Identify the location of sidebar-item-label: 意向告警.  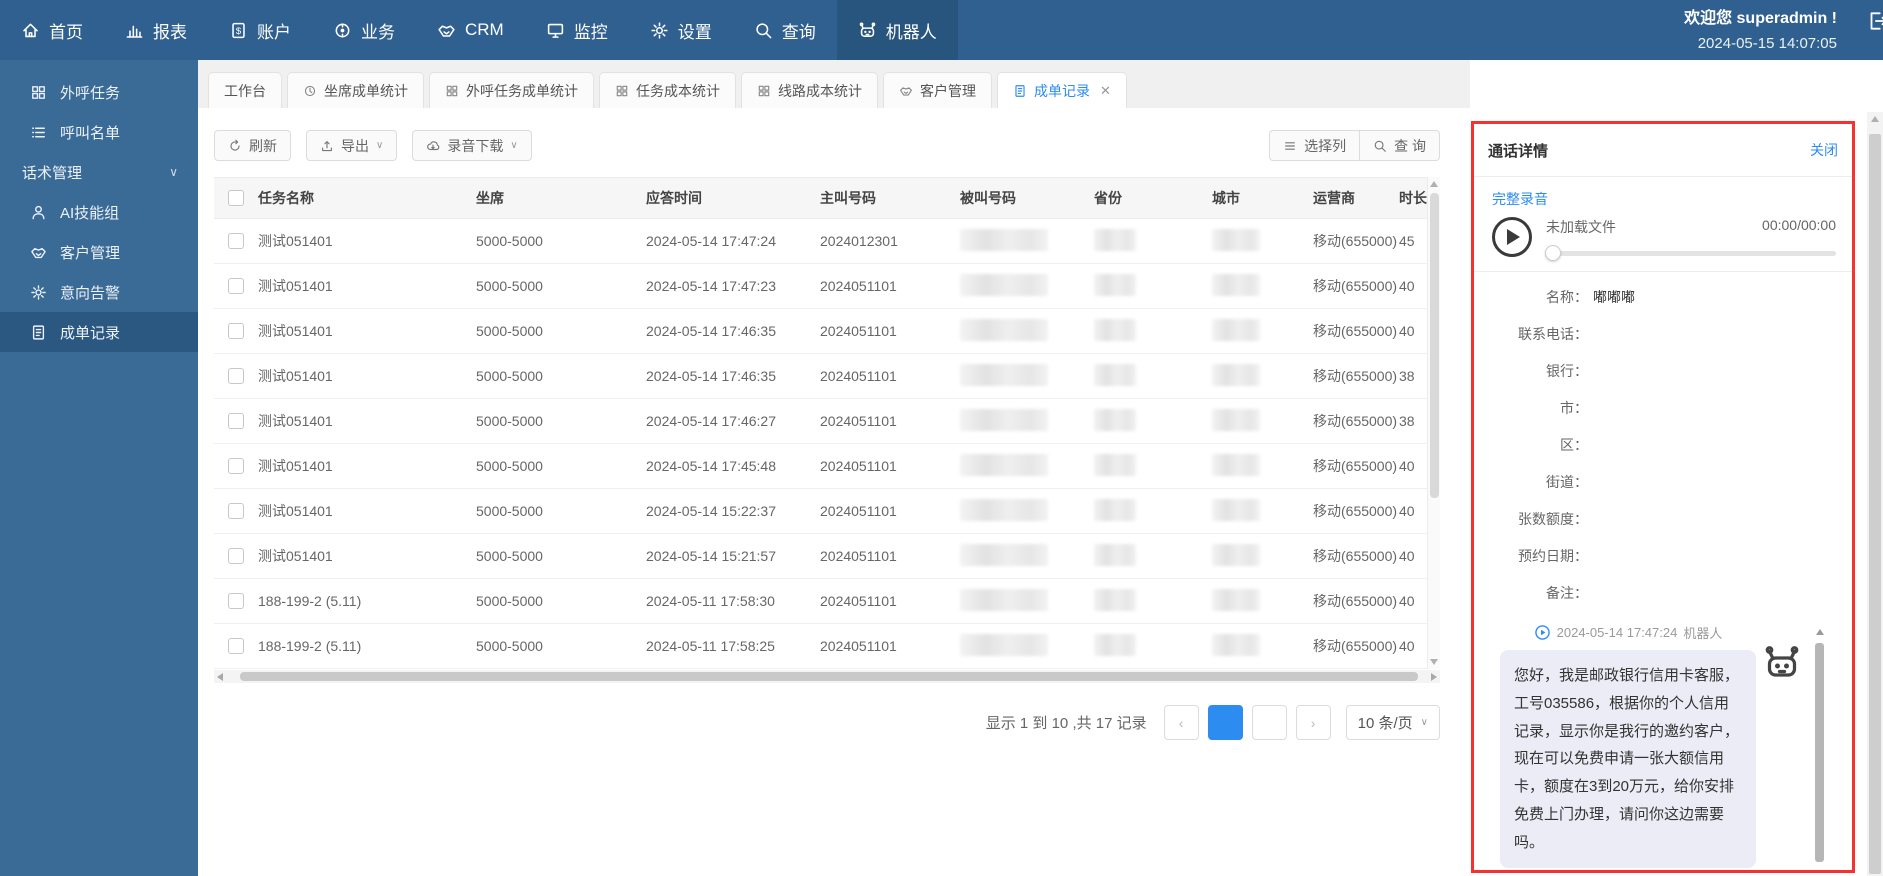
(90, 293).